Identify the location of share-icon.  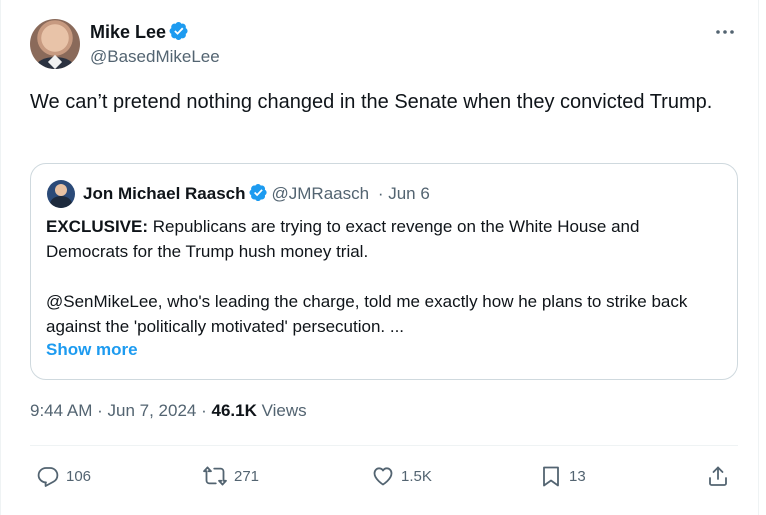
(718, 476).